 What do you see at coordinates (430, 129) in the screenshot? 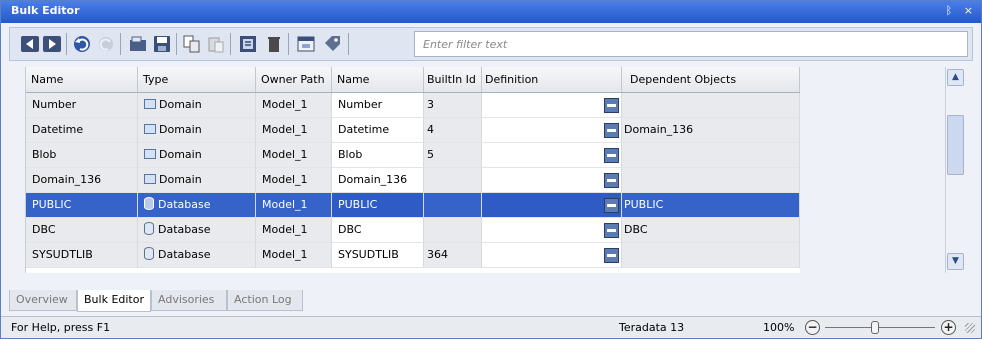
I see `cell-builtin-id-text: 4` at bounding box center [430, 129].